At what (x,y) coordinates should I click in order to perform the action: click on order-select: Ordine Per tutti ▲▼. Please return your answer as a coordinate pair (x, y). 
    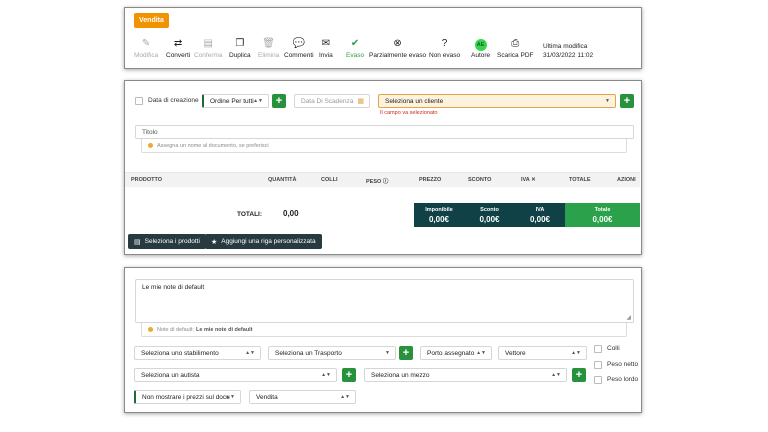
    Looking at the image, I should click on (235, 101).